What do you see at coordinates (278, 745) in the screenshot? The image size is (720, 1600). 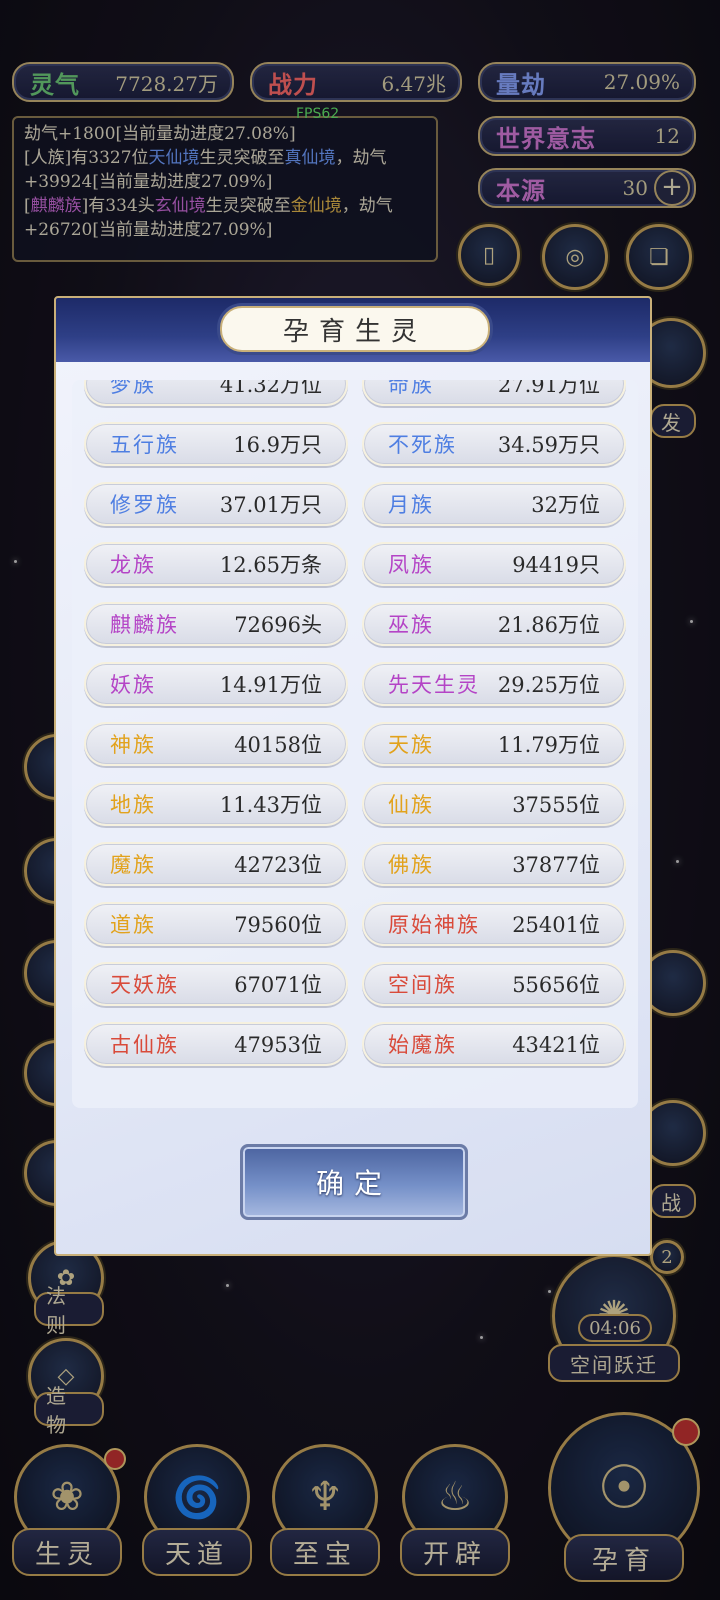 I see `race-count: 40158位` at bounding box center [278, 745].